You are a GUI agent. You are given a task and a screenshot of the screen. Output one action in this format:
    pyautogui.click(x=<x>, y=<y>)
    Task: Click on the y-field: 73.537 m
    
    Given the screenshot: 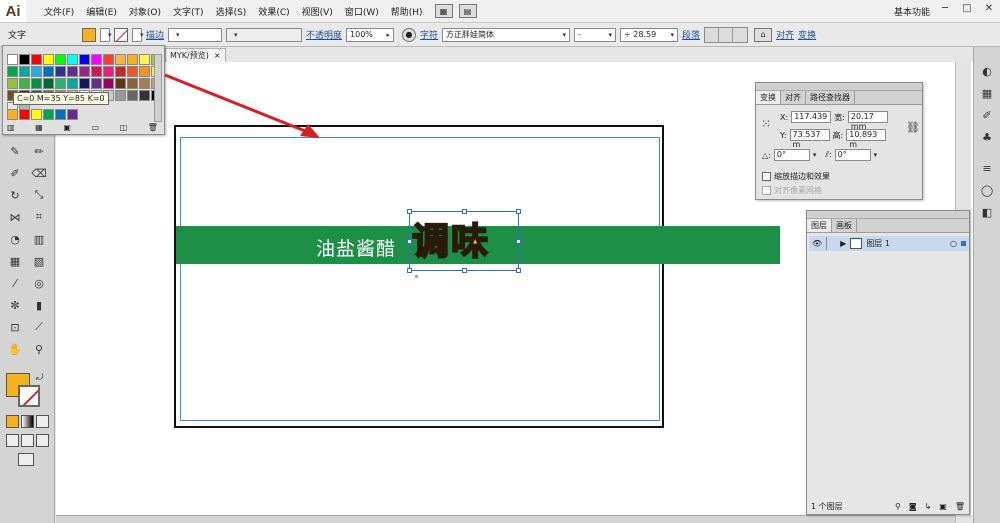 What is the action you would take?
    pyautogui.click(x=809, y=139)
    